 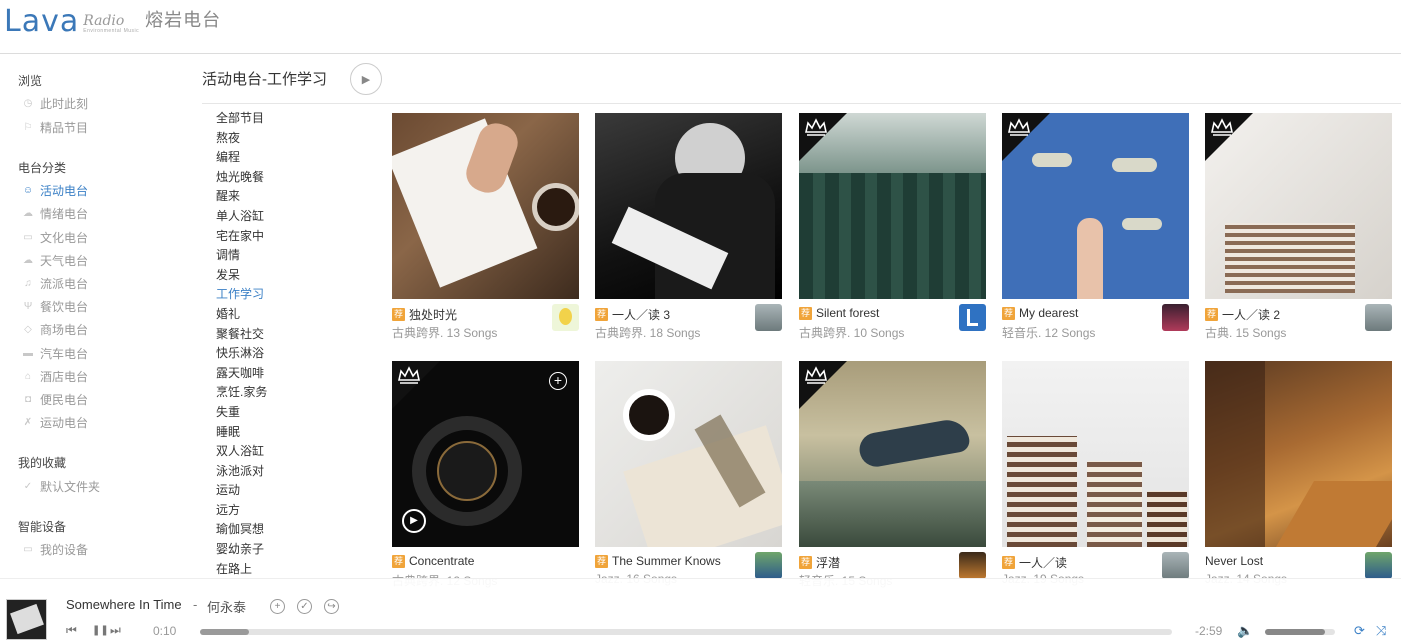 I want to click on subcategory-item-active: 工作学习, so click(x=286, y=296).